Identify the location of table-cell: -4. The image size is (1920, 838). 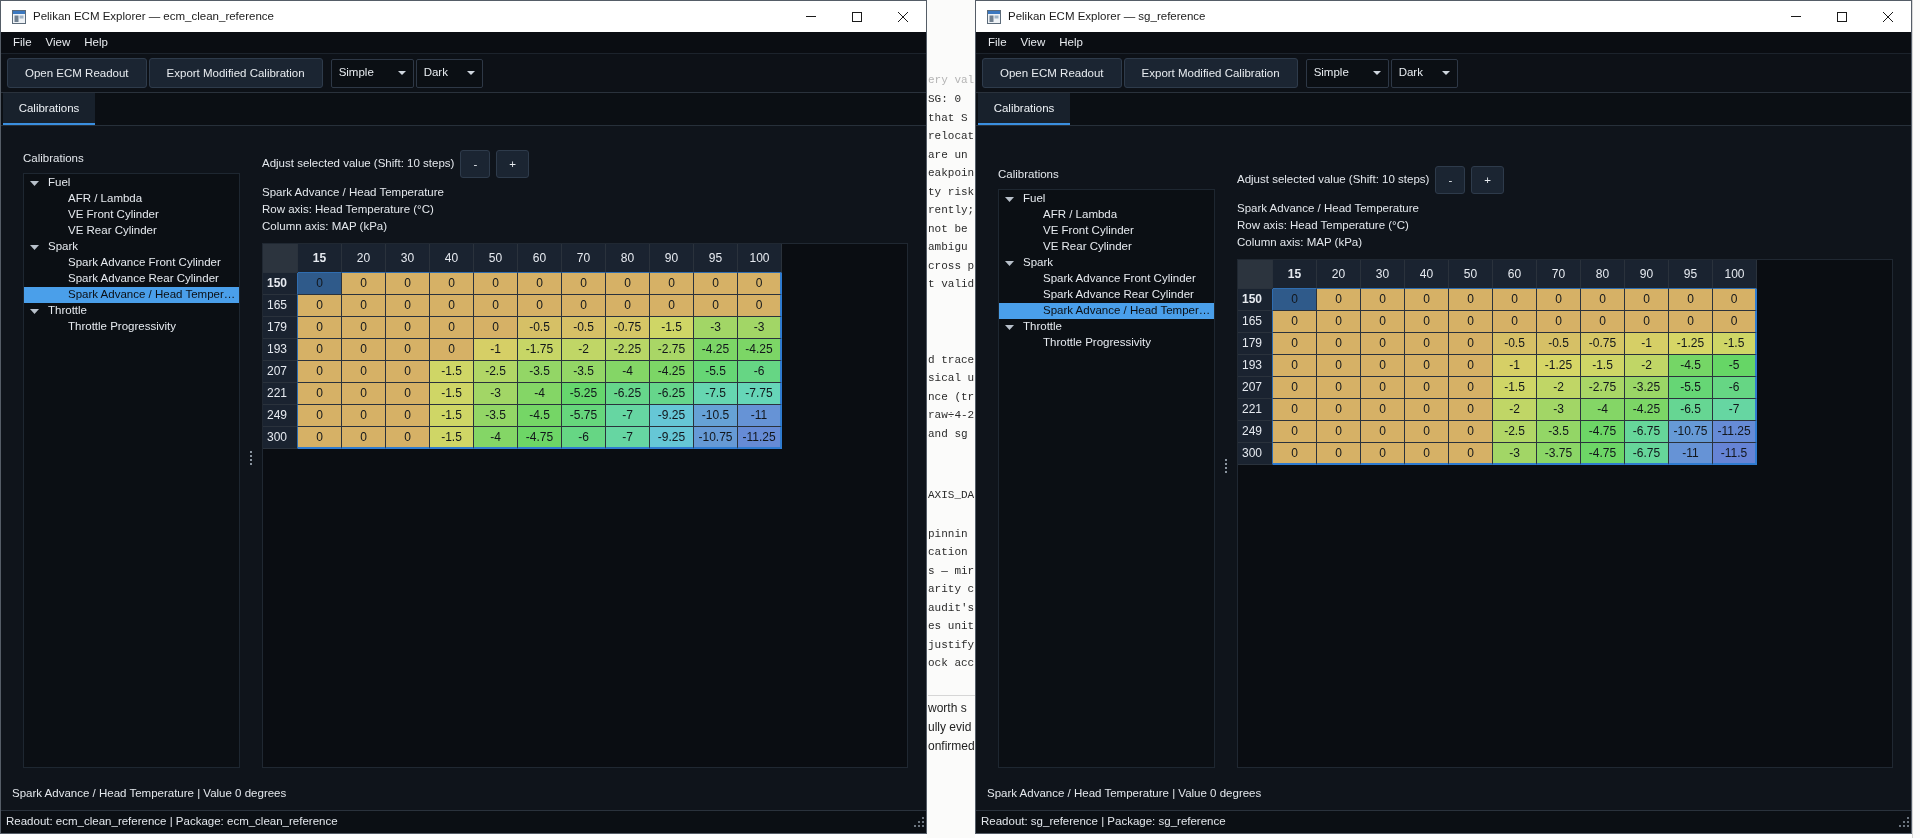
(628, 372).